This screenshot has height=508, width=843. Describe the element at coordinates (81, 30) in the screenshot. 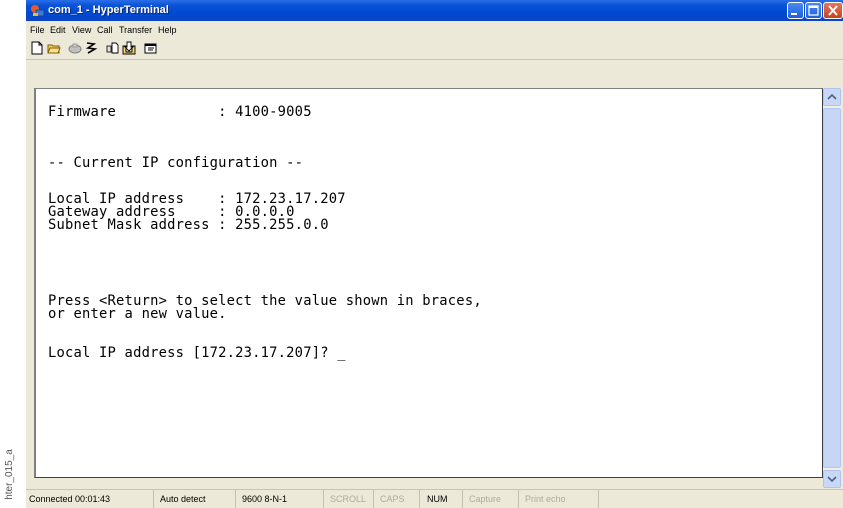

I see `menu-view: View` at that location.